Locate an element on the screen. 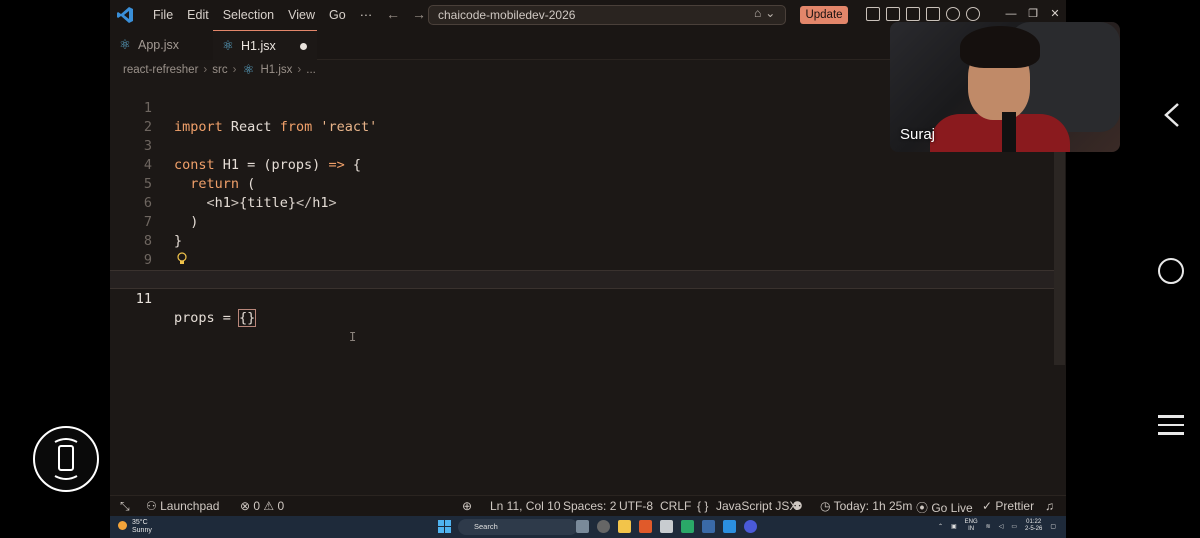 The width and height of the screenshot is (1200, 538). error-count: 0 is located at coordinates (257, 506).